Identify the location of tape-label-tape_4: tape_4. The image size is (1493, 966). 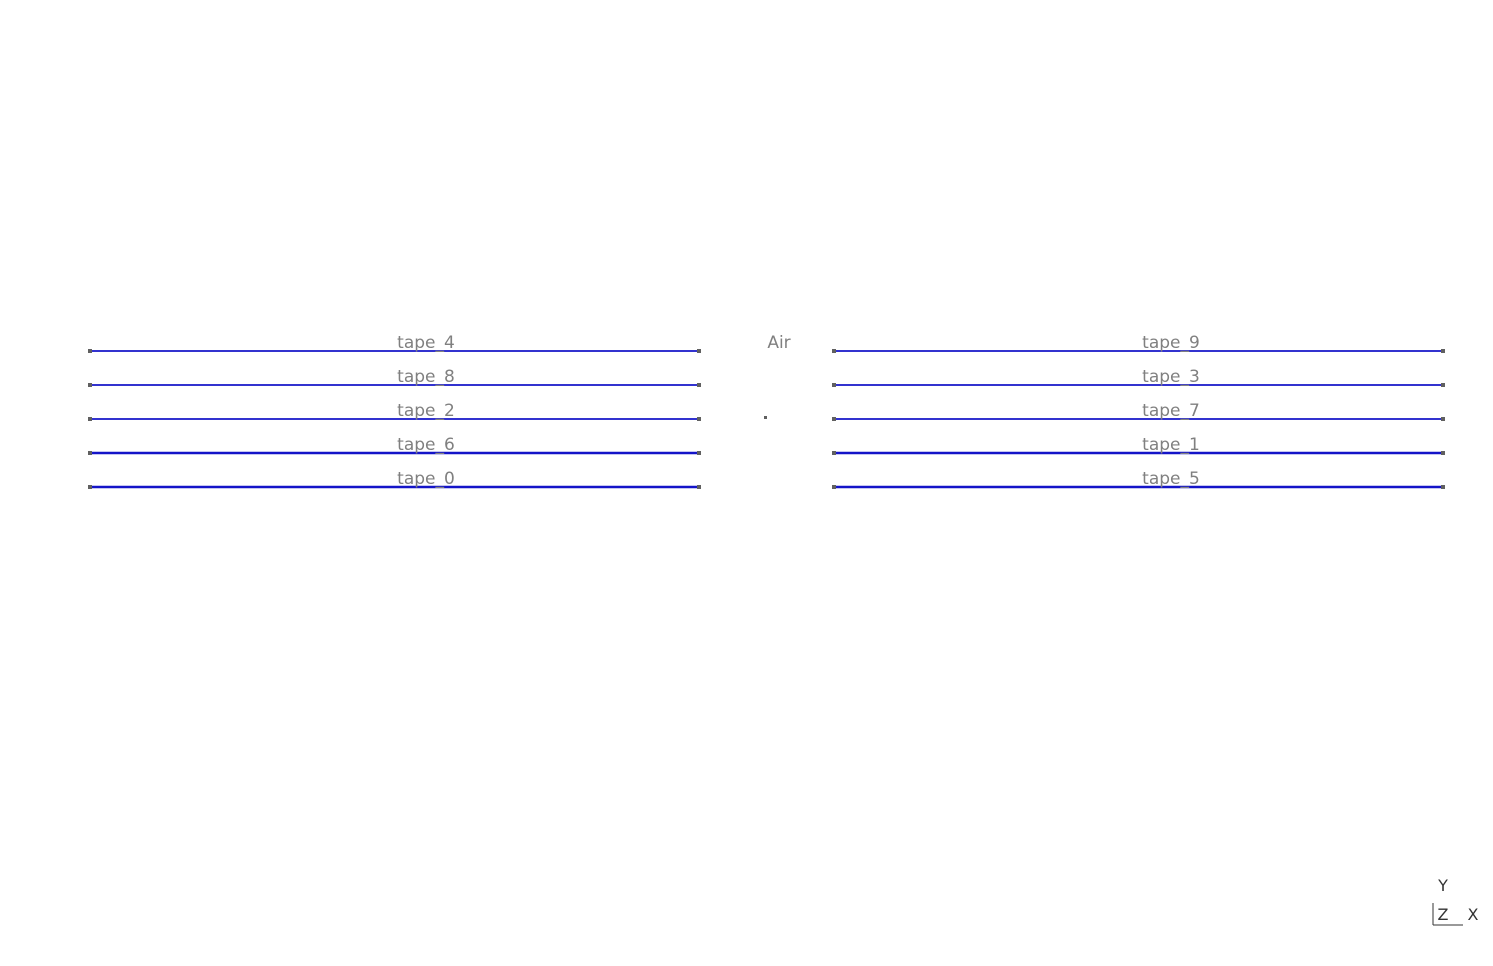
(426, 343).